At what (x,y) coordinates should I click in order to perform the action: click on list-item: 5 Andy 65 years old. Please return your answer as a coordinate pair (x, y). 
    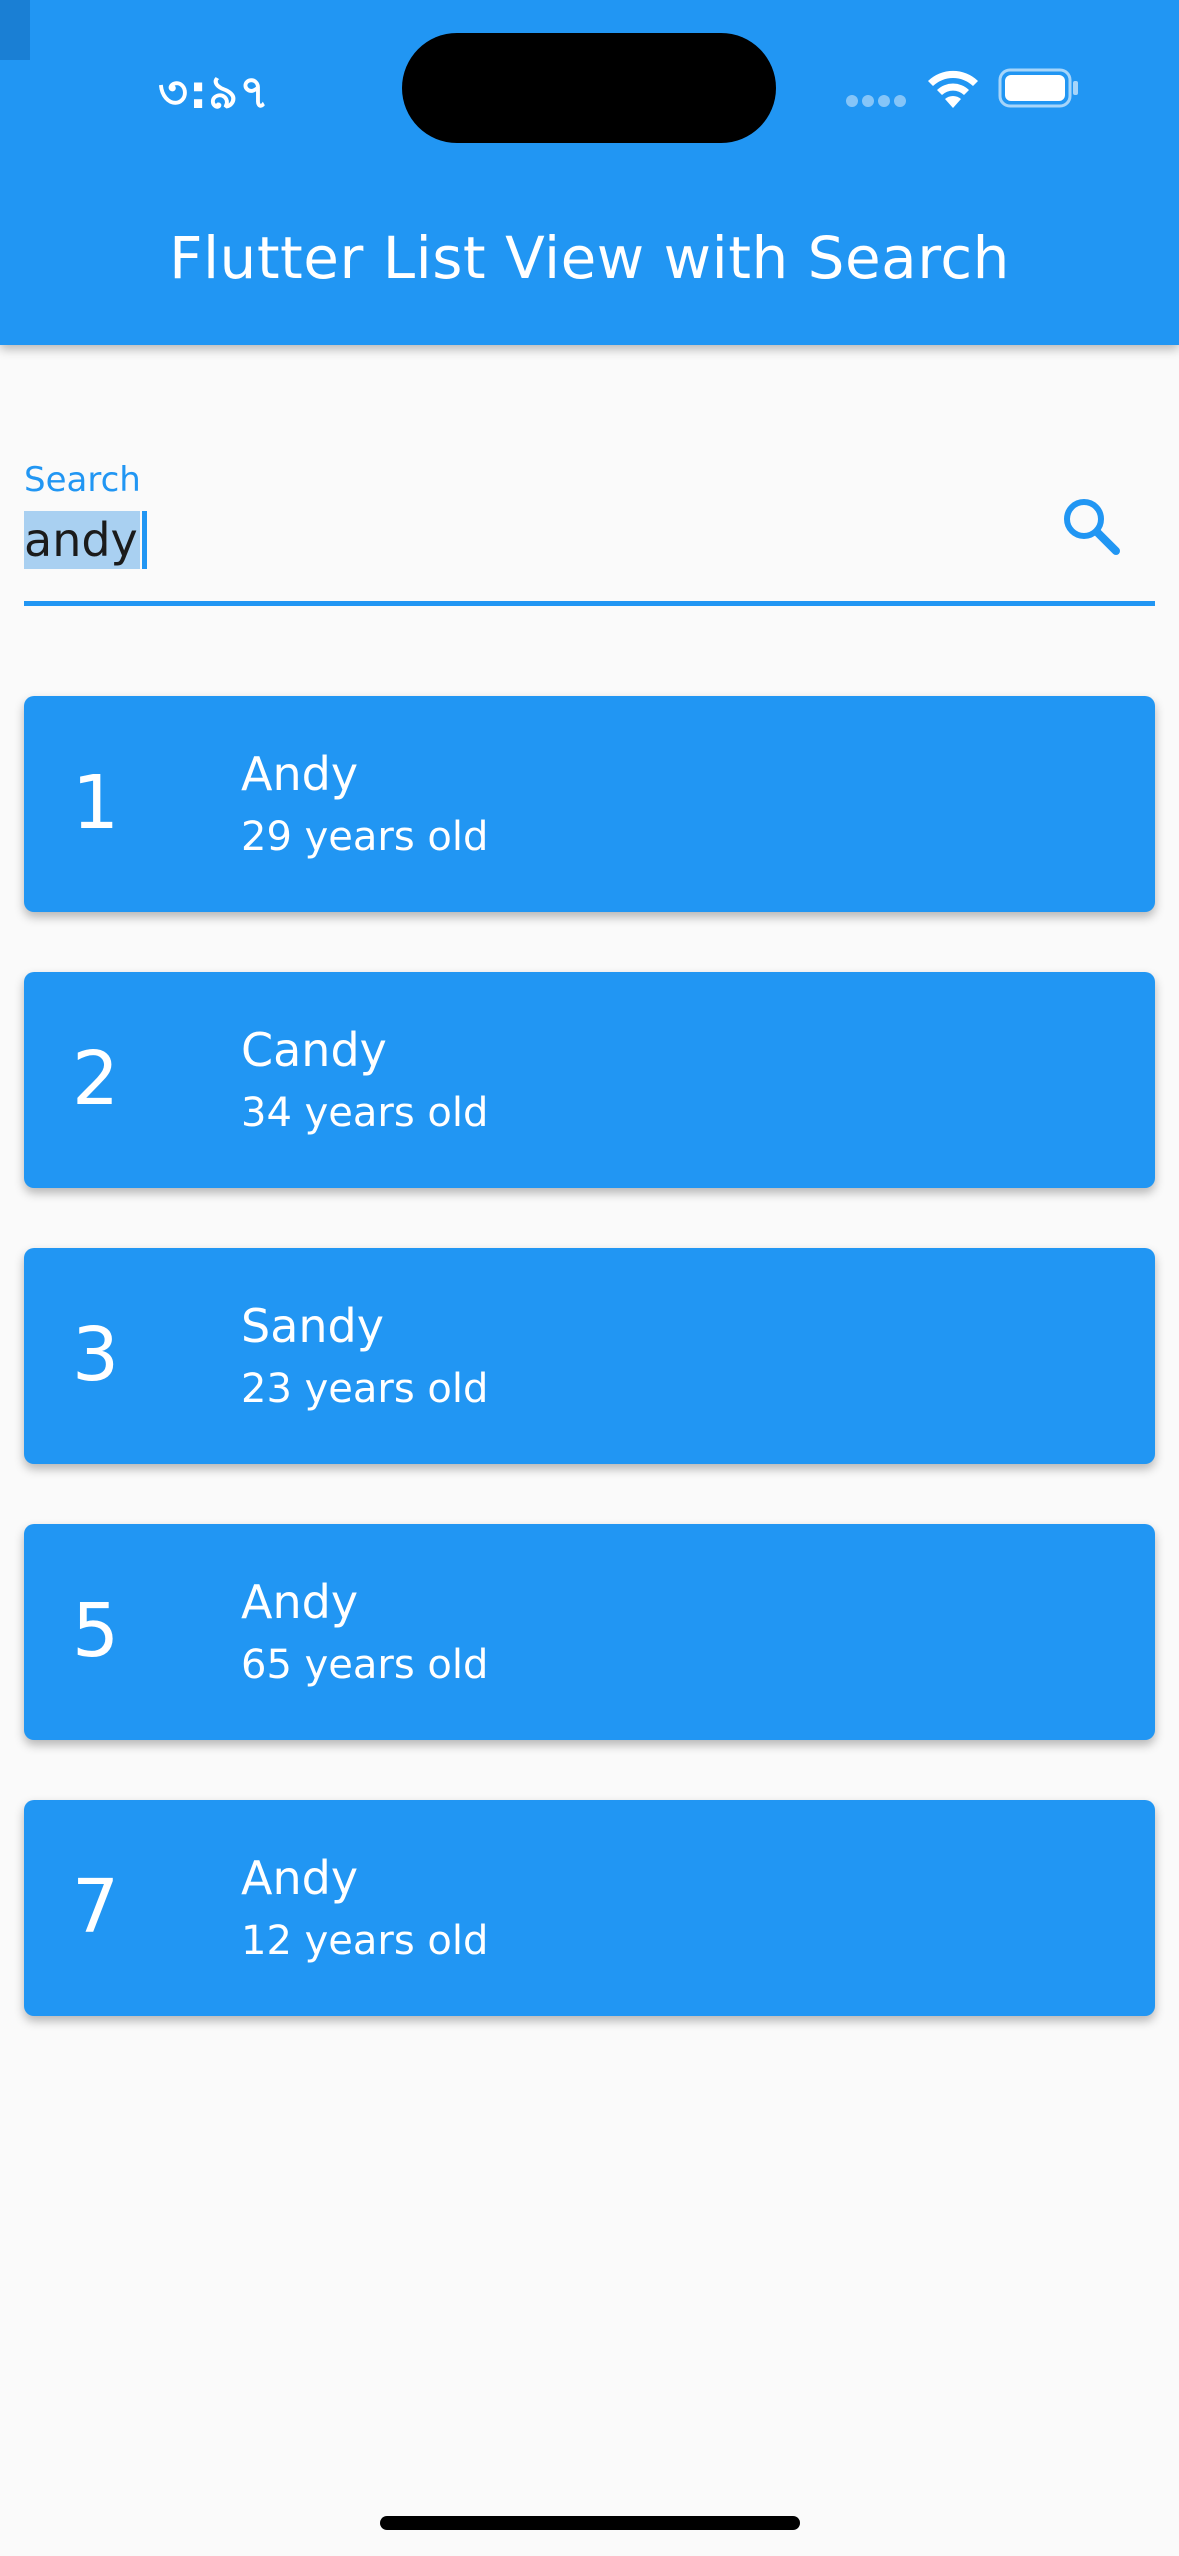
    Looking at the image, I should click on (589, 1632).